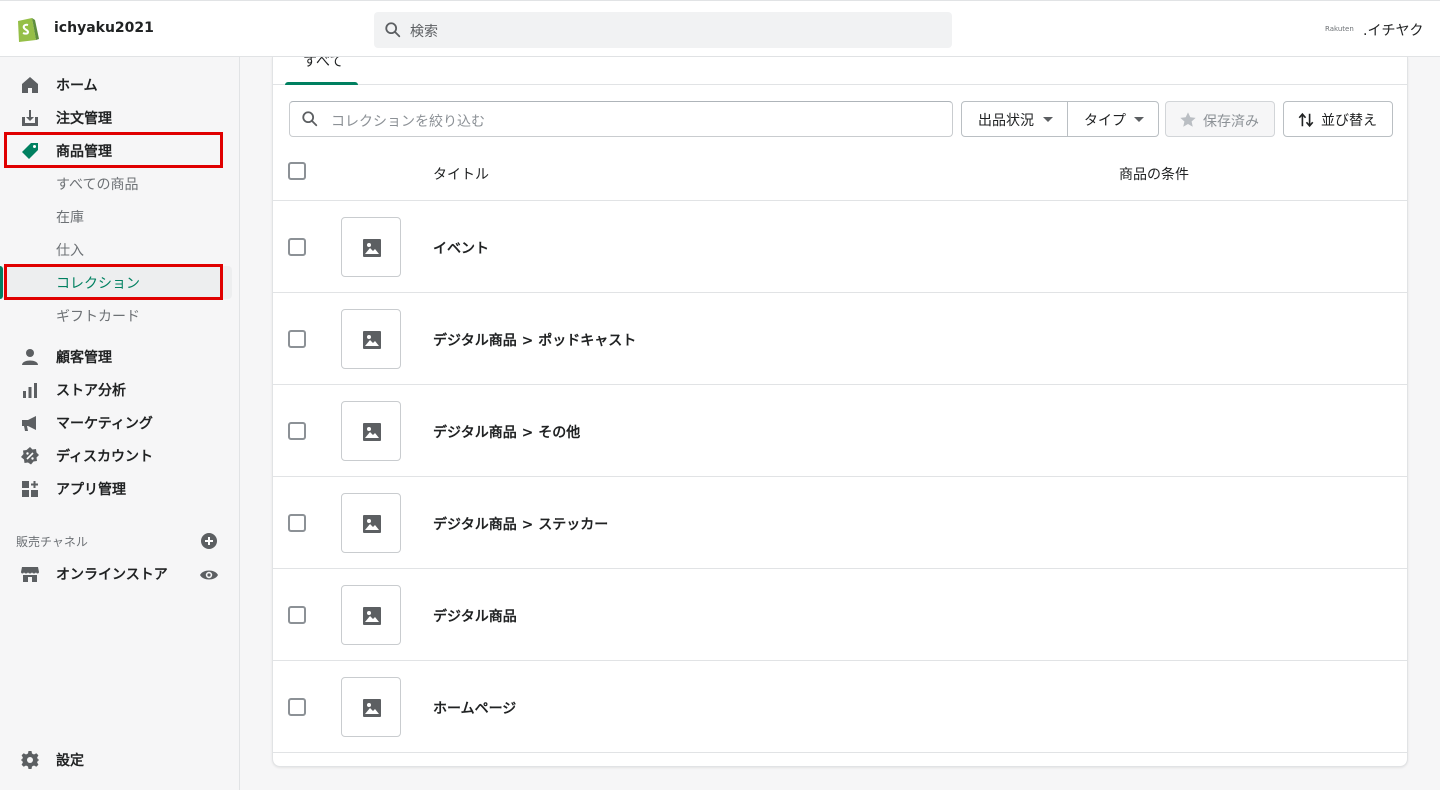  I want to click on nav-discounts: ディスカウント, so click(116, 455).